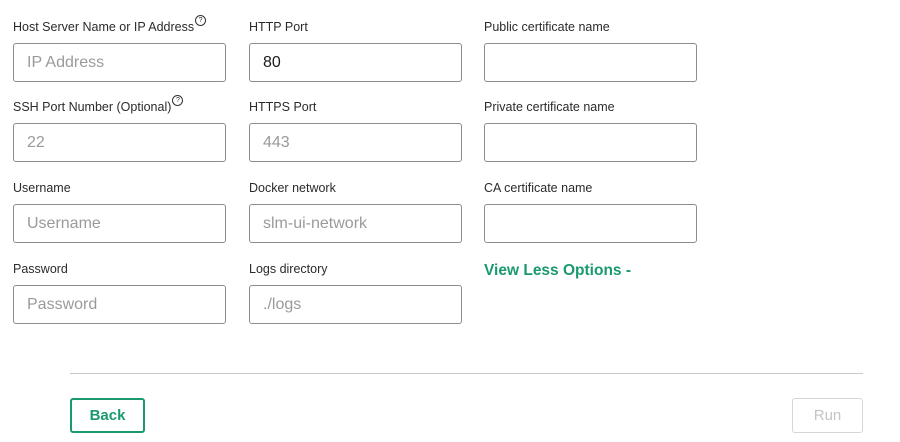  I want to click on public-cert-label: Public certificate name, so click(547, 27).